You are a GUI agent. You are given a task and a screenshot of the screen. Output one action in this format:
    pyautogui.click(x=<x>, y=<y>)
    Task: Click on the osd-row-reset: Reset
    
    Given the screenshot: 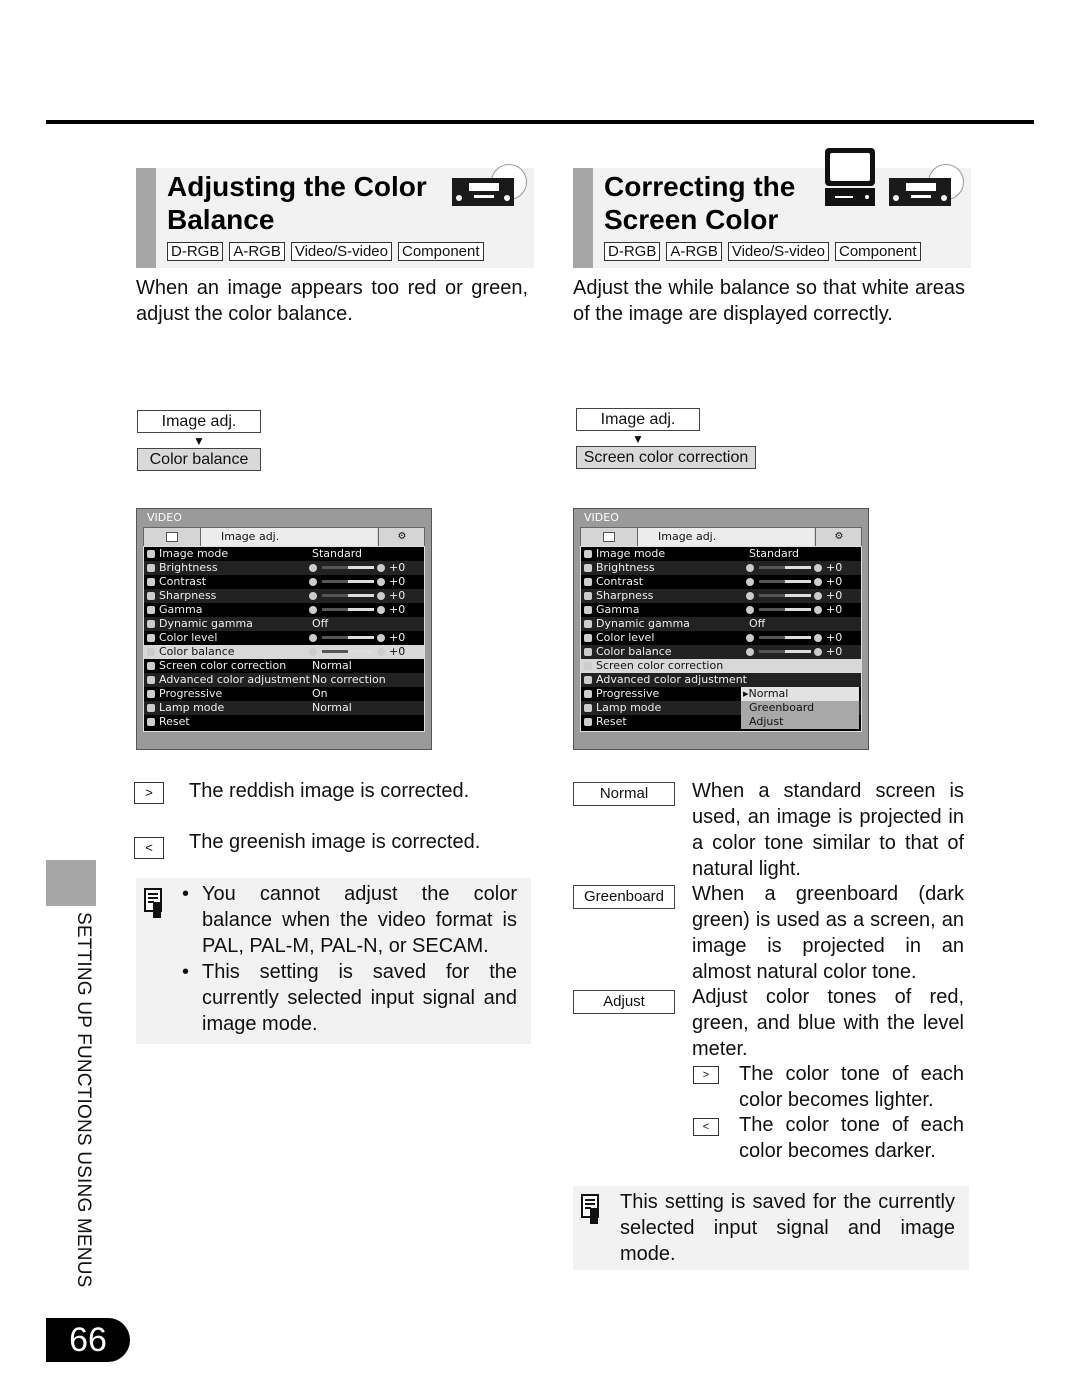 What is the action you would take?
    pyautogui.click(x=284, y=722)
    